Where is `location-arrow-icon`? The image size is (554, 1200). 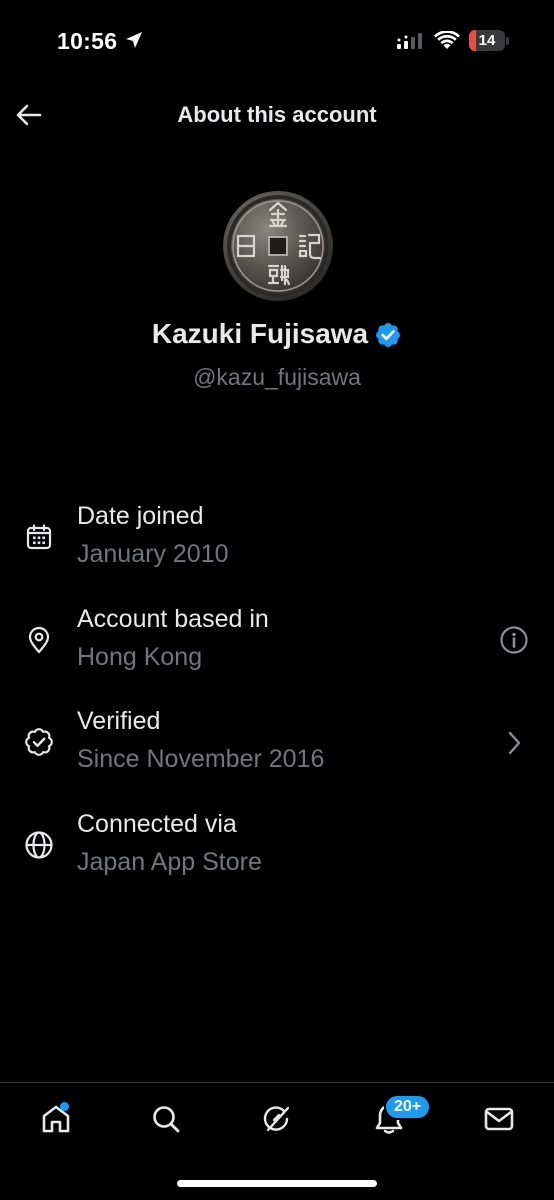 location-arrow-icon is located at coordinates (134, 40).